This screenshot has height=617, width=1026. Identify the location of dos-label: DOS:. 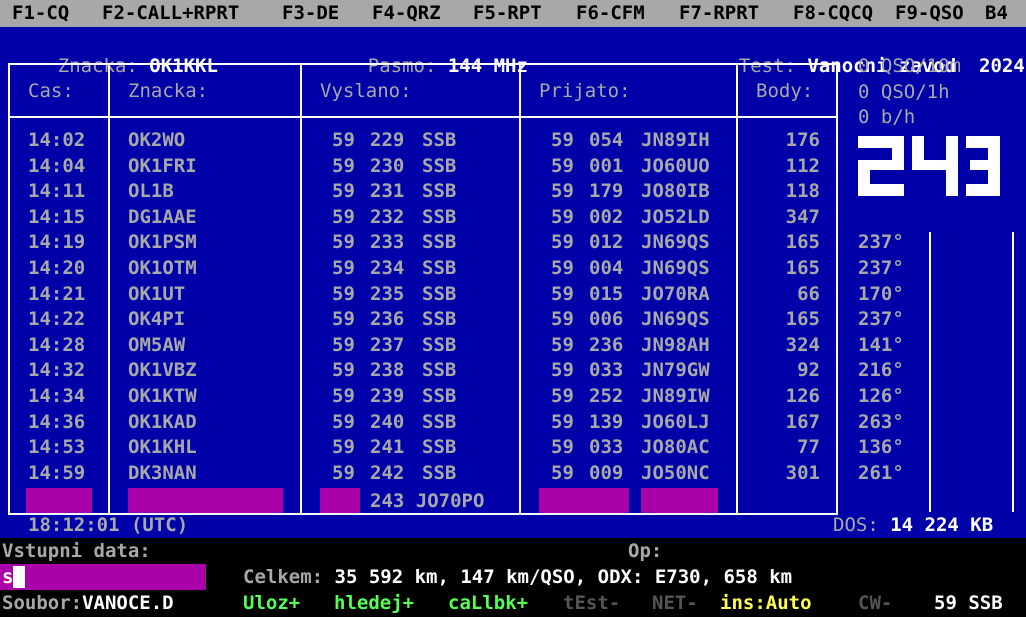
(856, 525).